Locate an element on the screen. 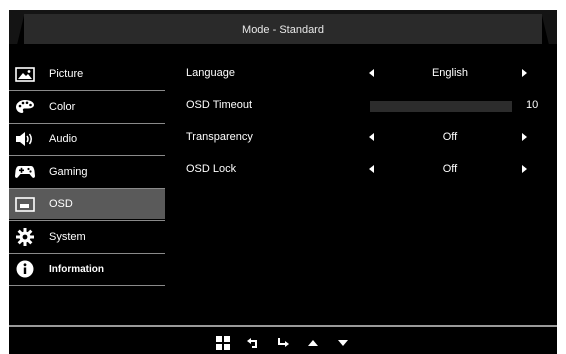 The height and width of the screenshot is (354, 566). setting-osd-lock: OSD Lock Off is located at coordinates (368, 169).